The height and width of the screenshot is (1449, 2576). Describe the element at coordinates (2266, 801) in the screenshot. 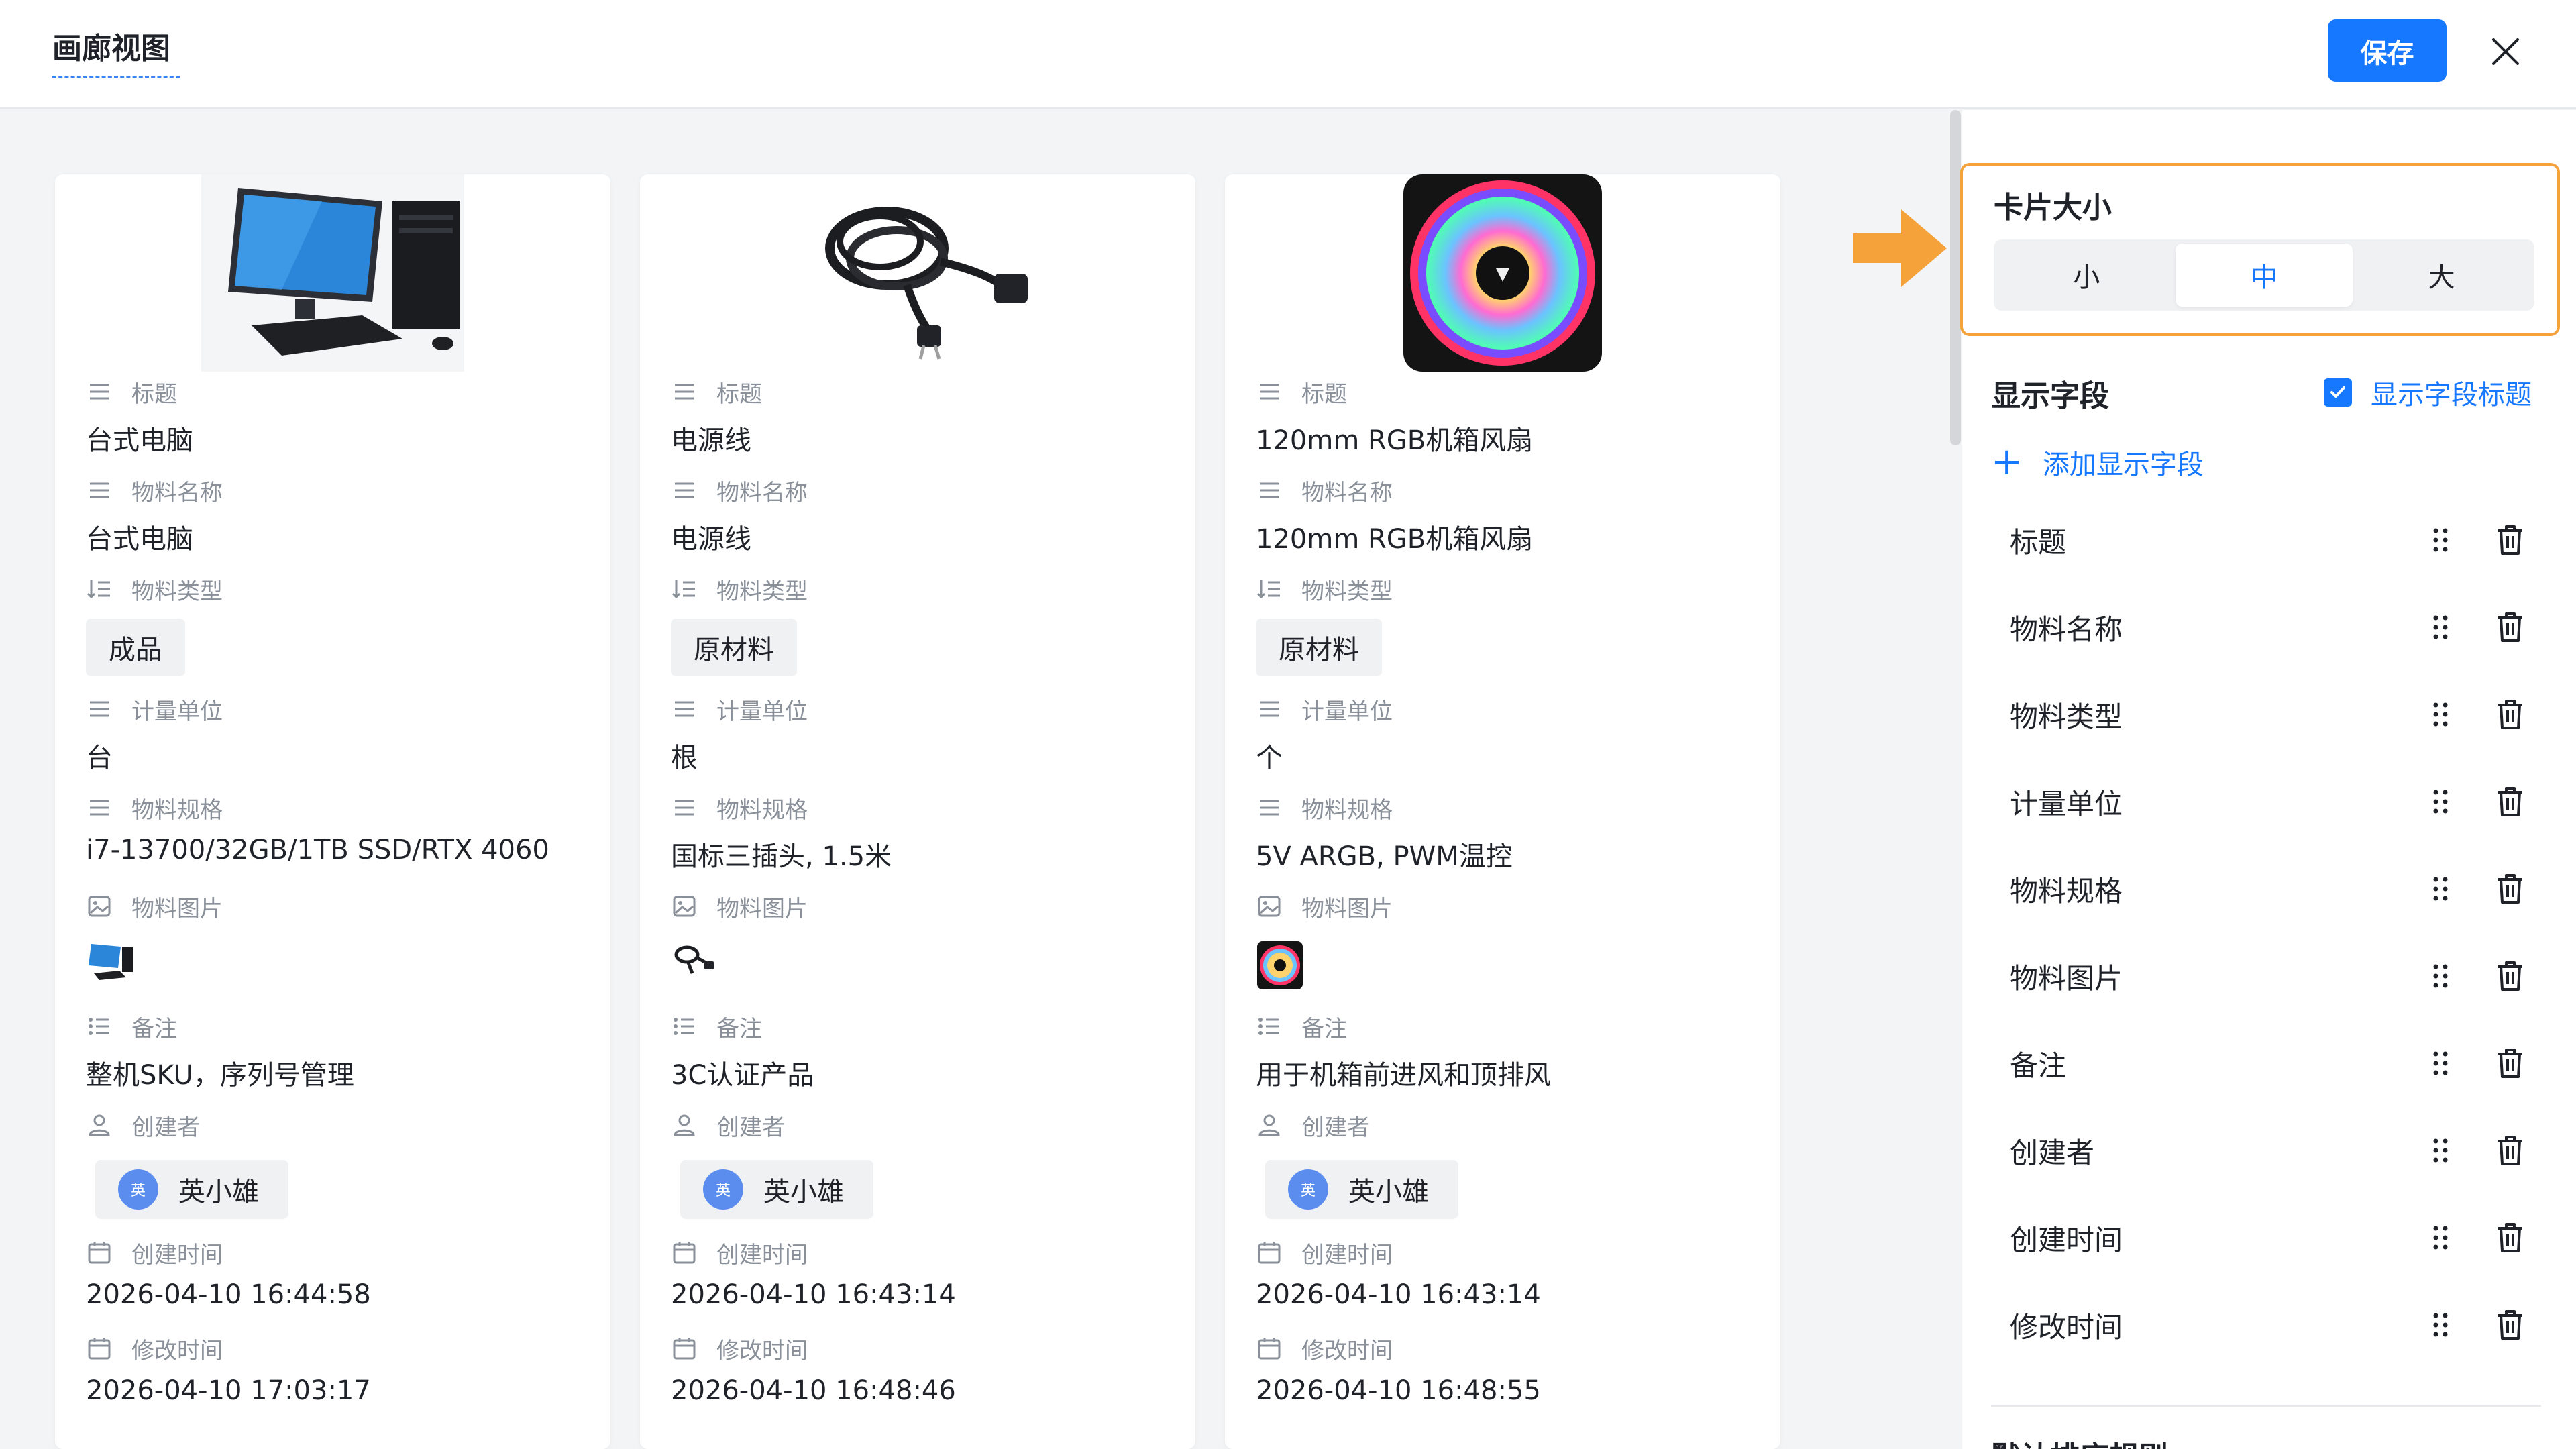

I see `display-field-row: 计量单位` at that location.